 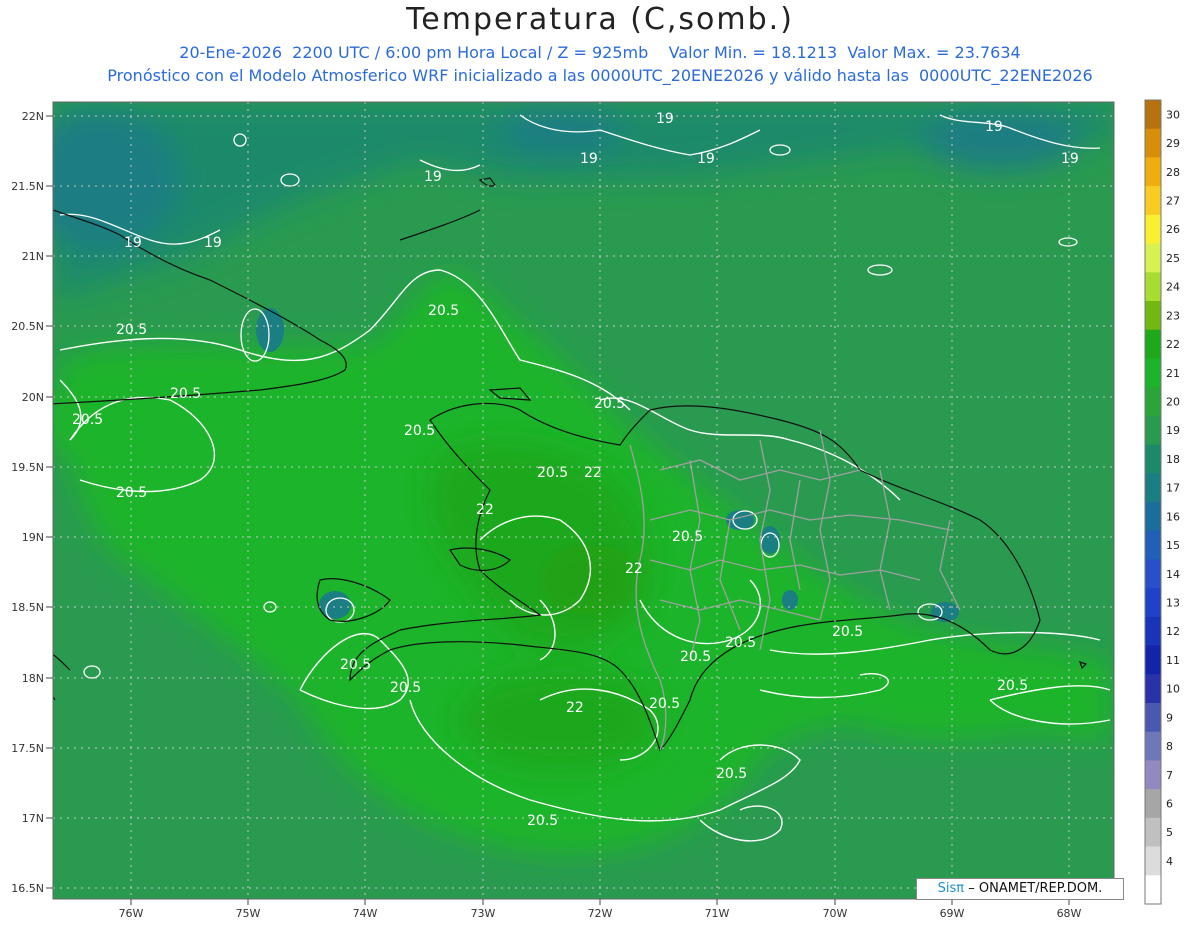 What do you see at coordinates (1173, 689) in the screenshot?
I see `colorbar-label: 10` at bounding box center [1173, 689].